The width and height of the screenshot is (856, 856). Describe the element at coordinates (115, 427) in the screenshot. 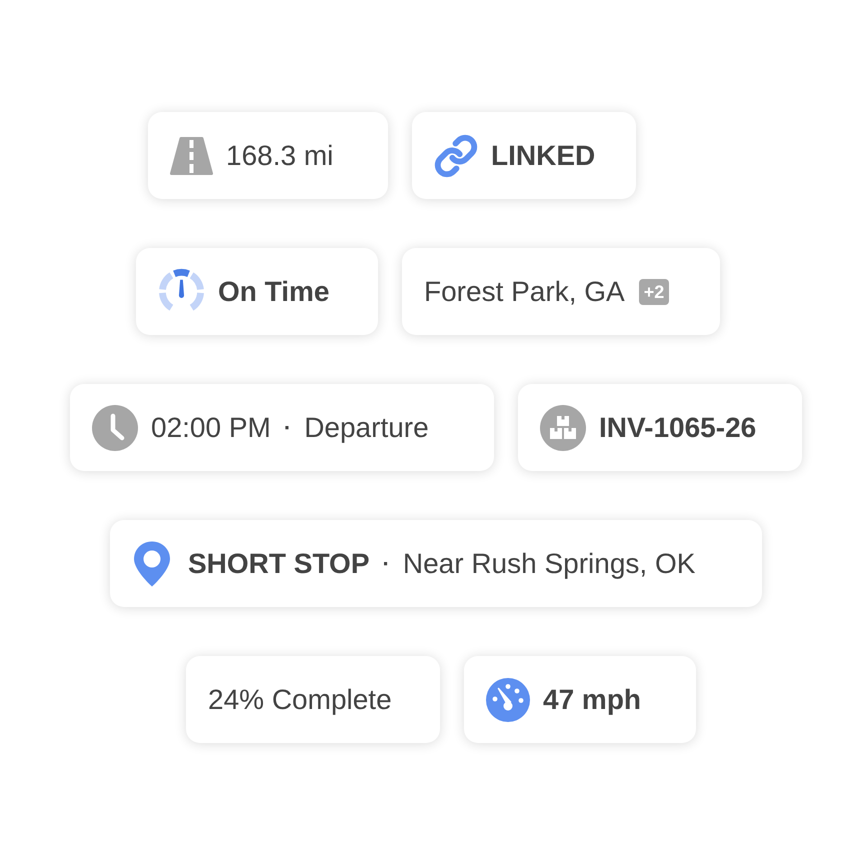

I see `clock-icon` at that location.